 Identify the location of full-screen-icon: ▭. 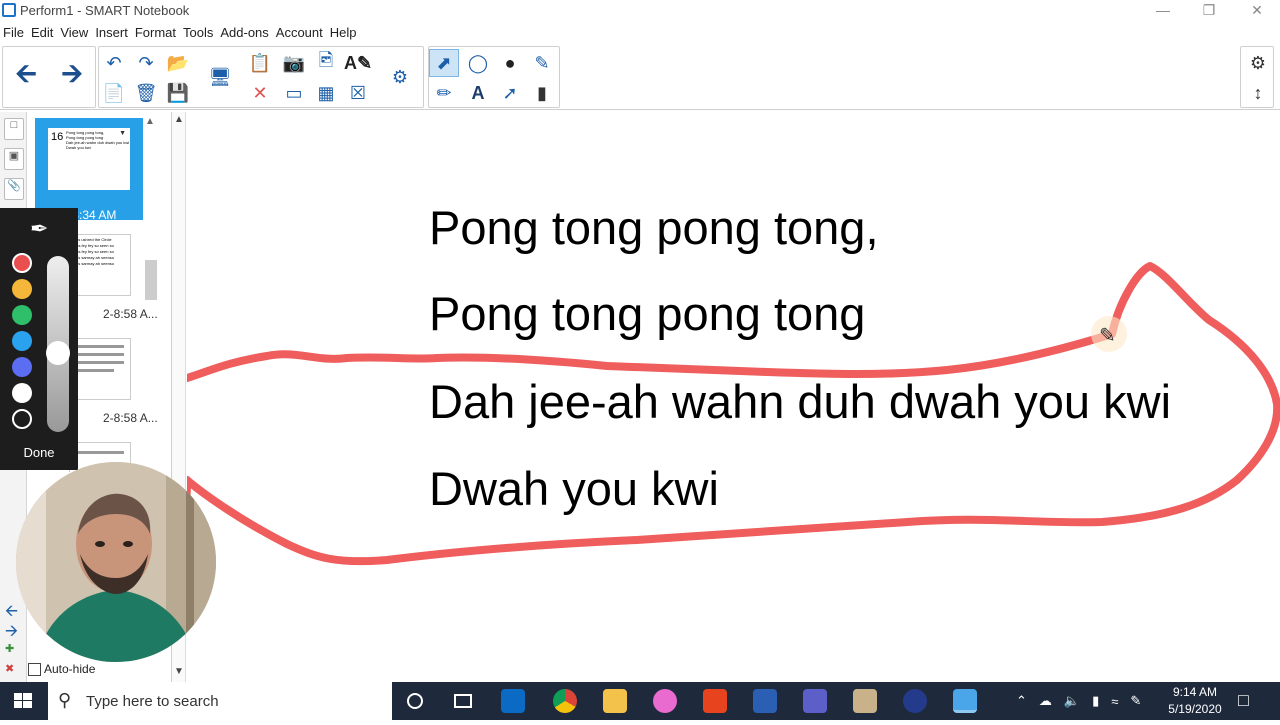
(294, 93).